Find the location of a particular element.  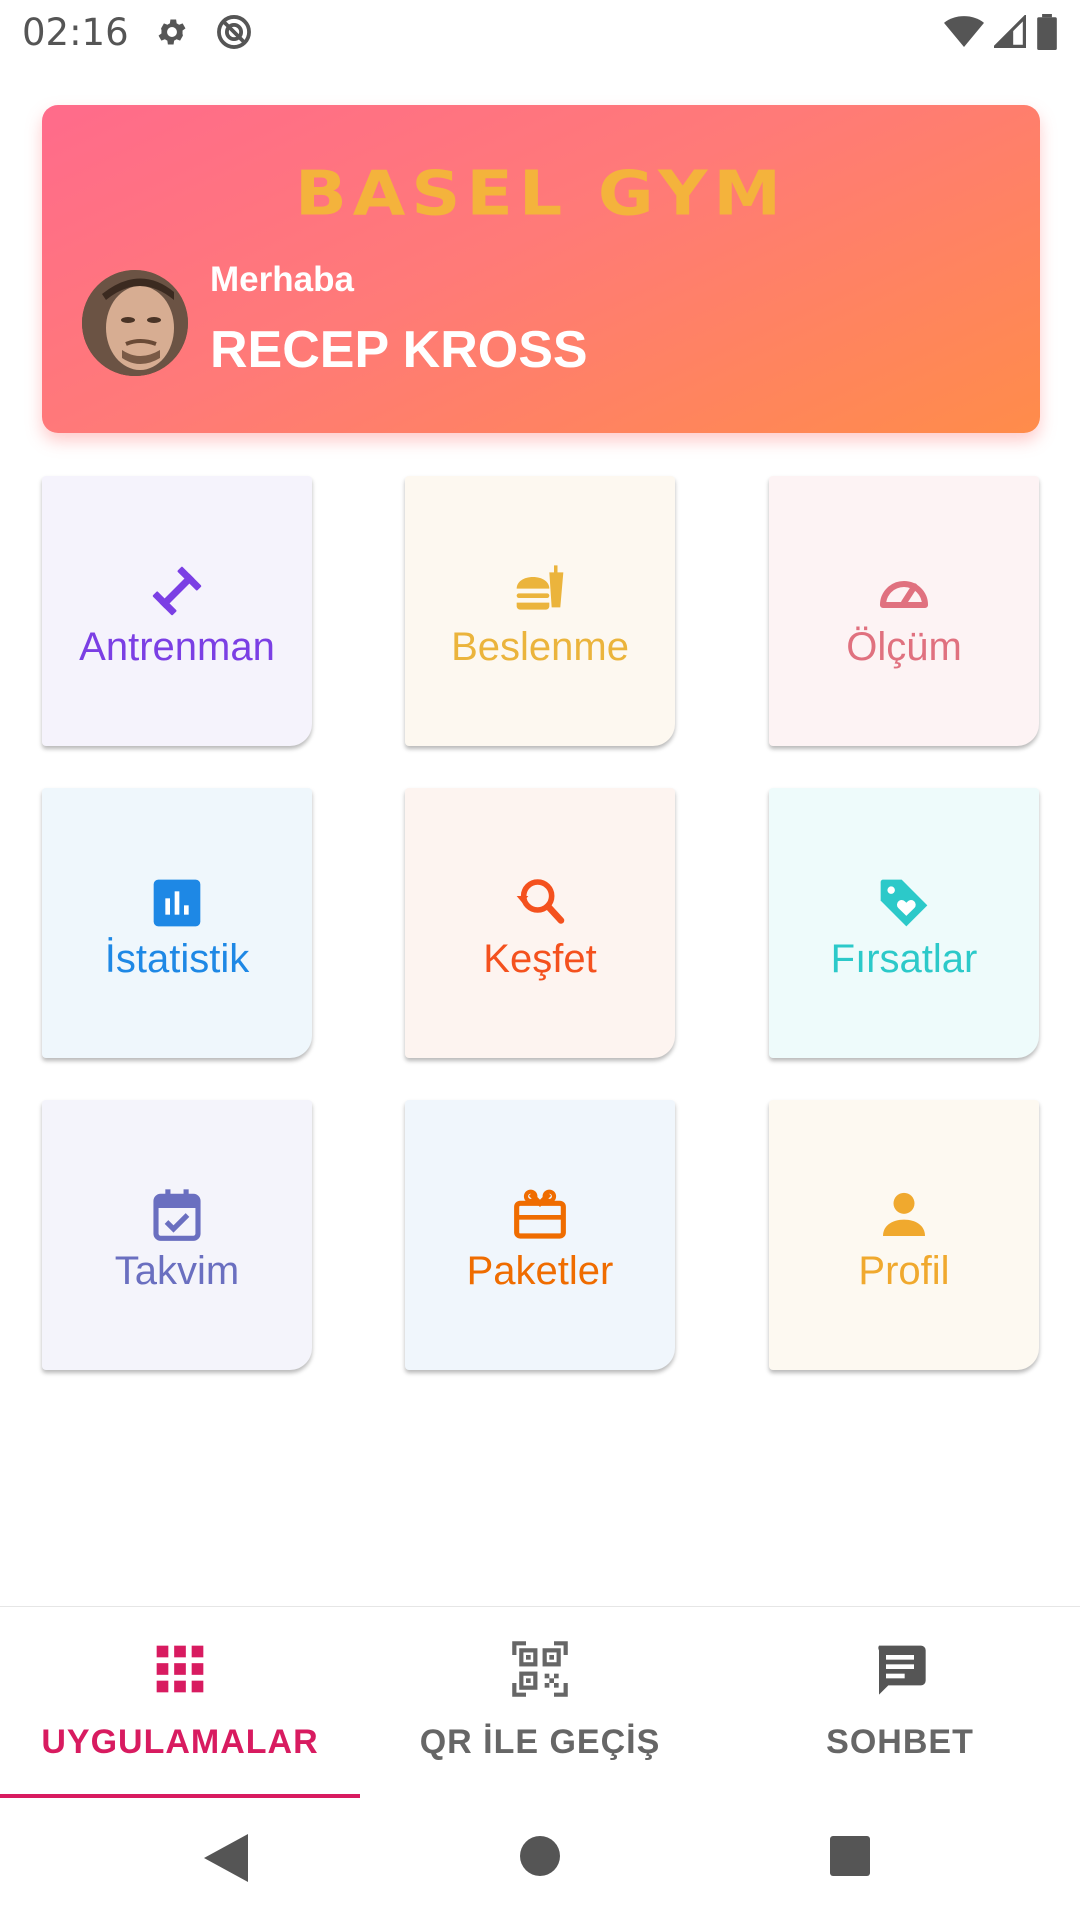

gift-box-icon is located at coordinates (540, 1214).